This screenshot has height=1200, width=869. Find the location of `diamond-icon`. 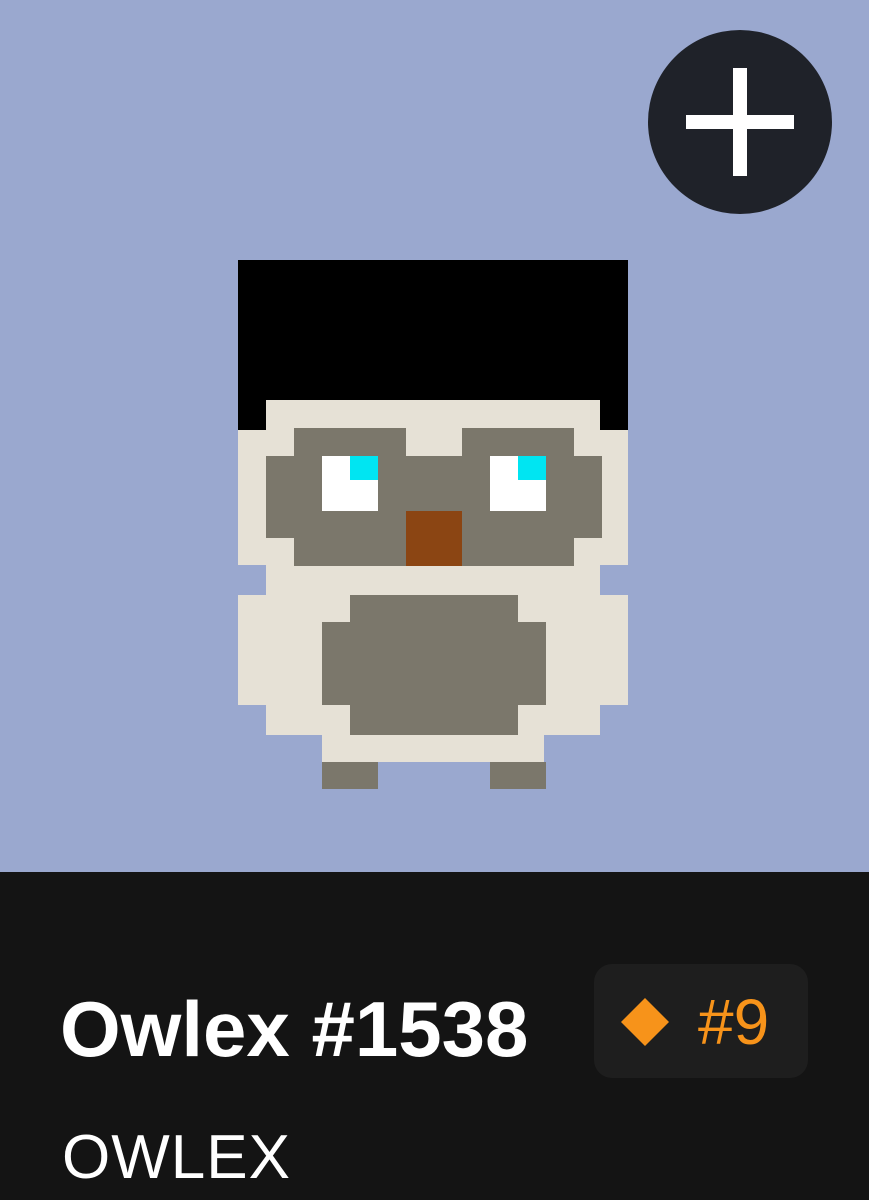

diamond-icon is located at coordinates (645, 1022).